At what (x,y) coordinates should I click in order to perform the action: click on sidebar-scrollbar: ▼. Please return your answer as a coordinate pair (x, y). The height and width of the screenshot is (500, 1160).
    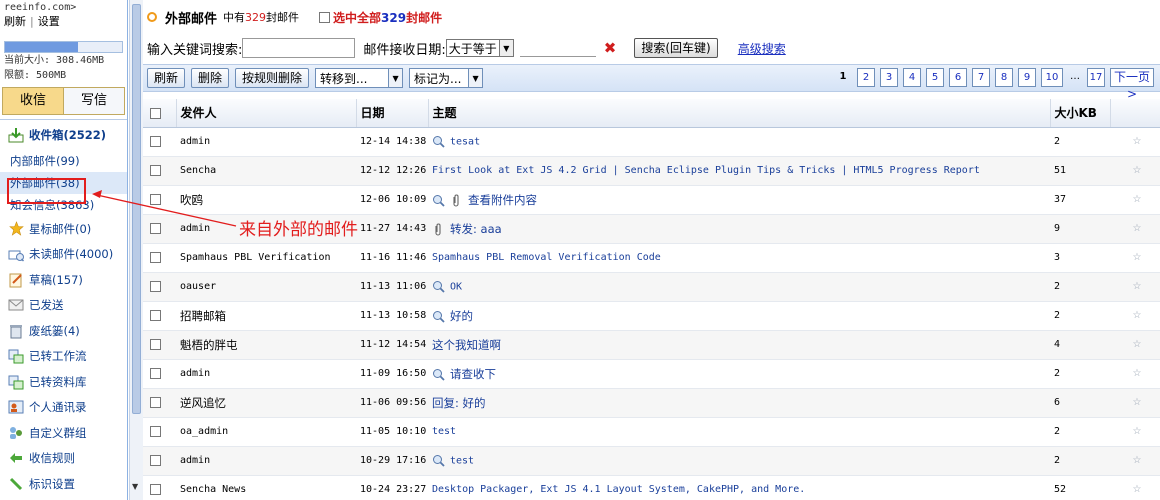
    Looking at the image, I should click on (136, 250).